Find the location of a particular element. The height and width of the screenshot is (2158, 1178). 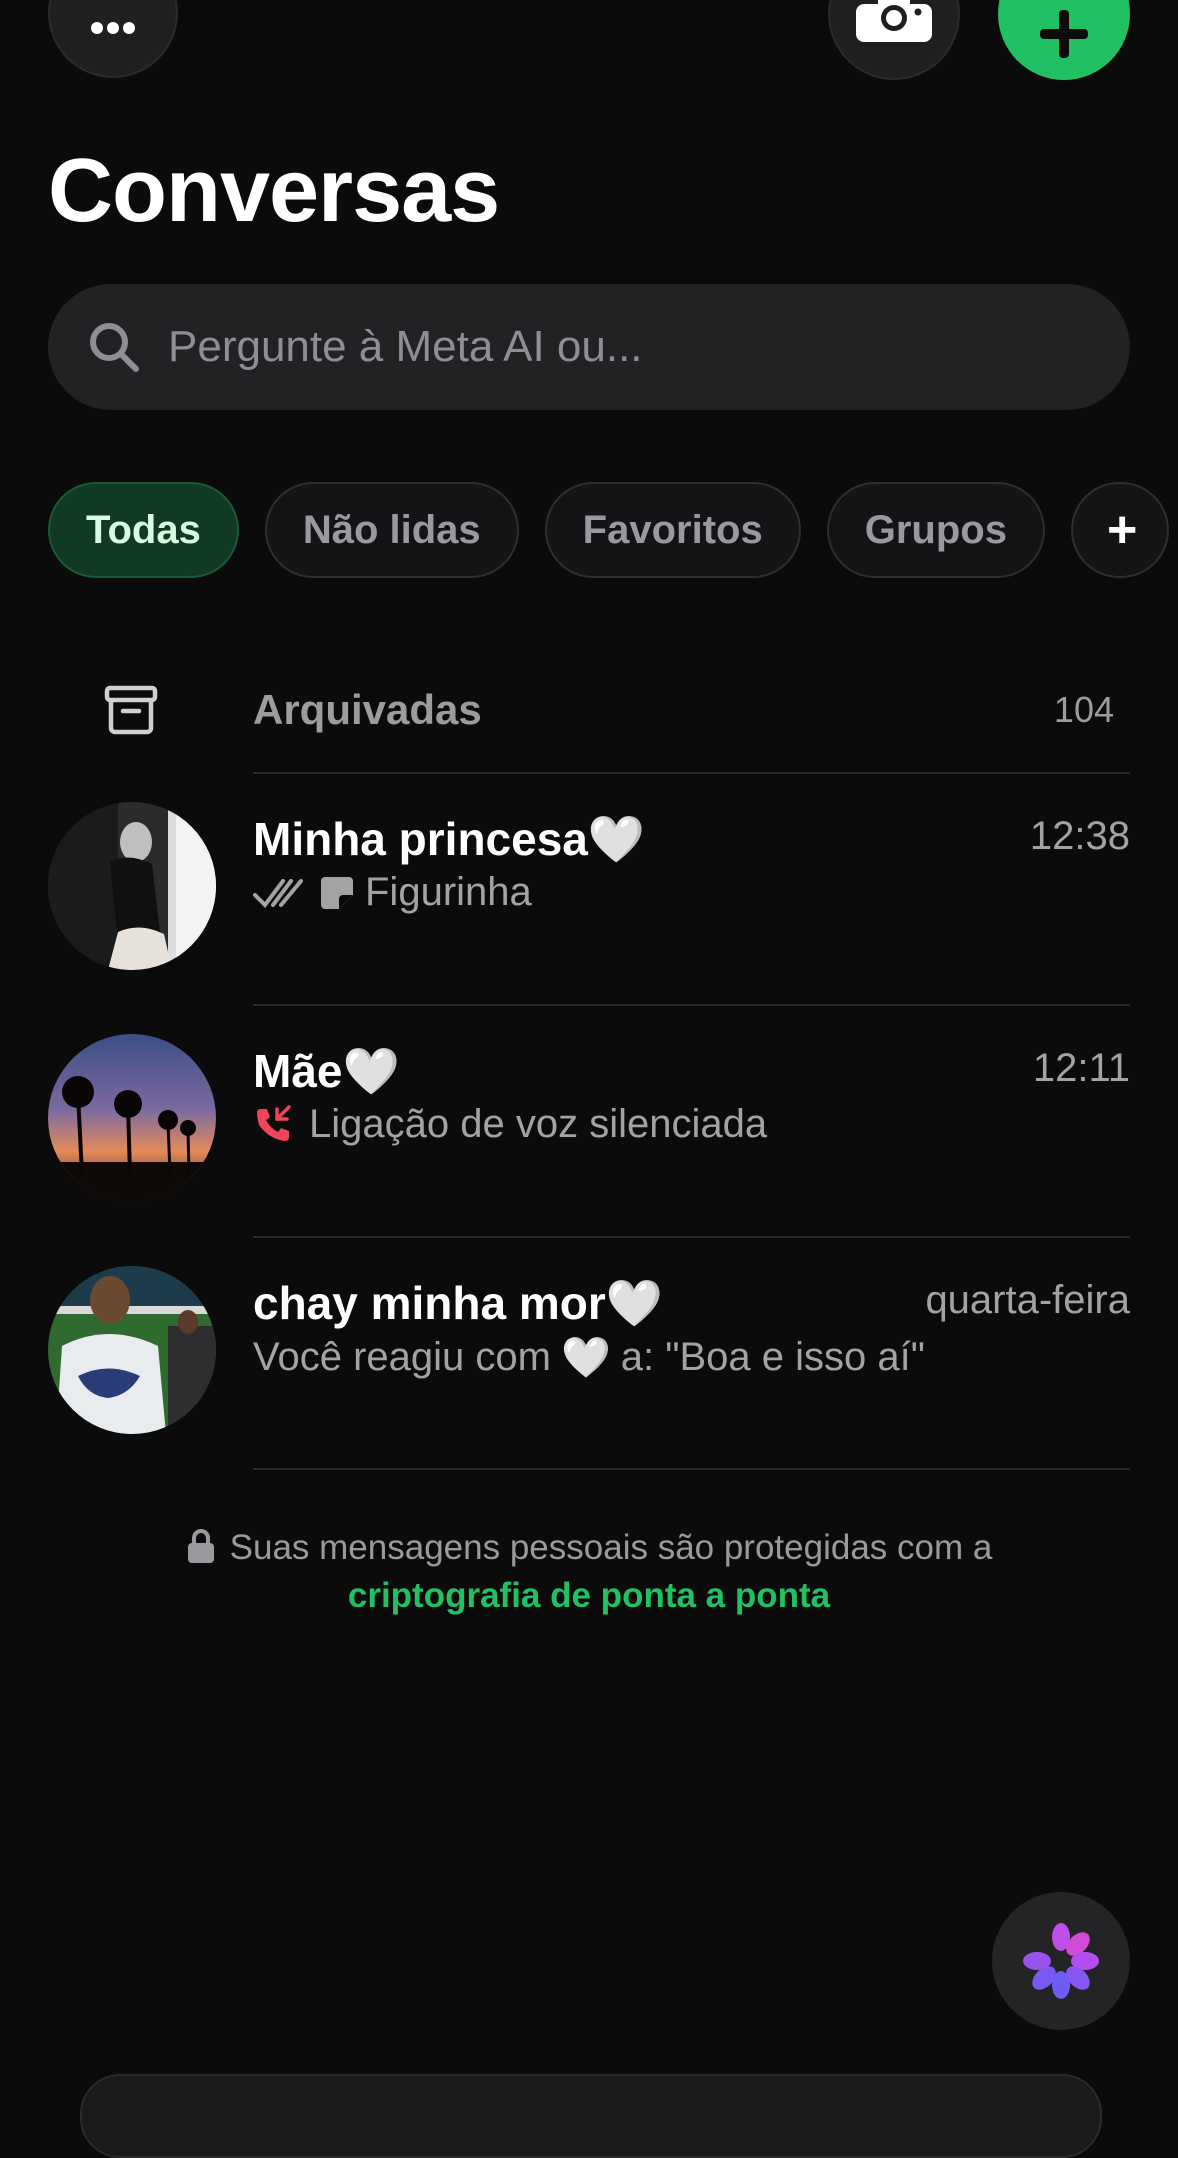

more-horizontal-icon is located at coordinates (113, 28).